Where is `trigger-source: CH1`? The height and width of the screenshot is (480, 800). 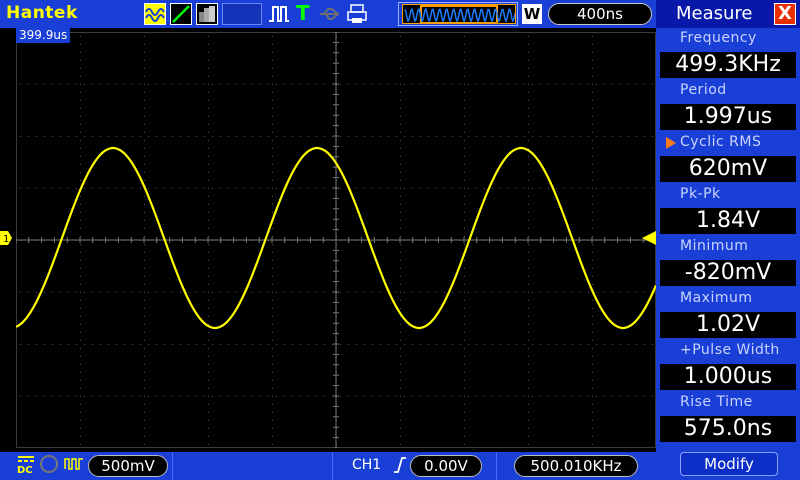 trigger-source: CH1 is located at coordinates (366, 465).